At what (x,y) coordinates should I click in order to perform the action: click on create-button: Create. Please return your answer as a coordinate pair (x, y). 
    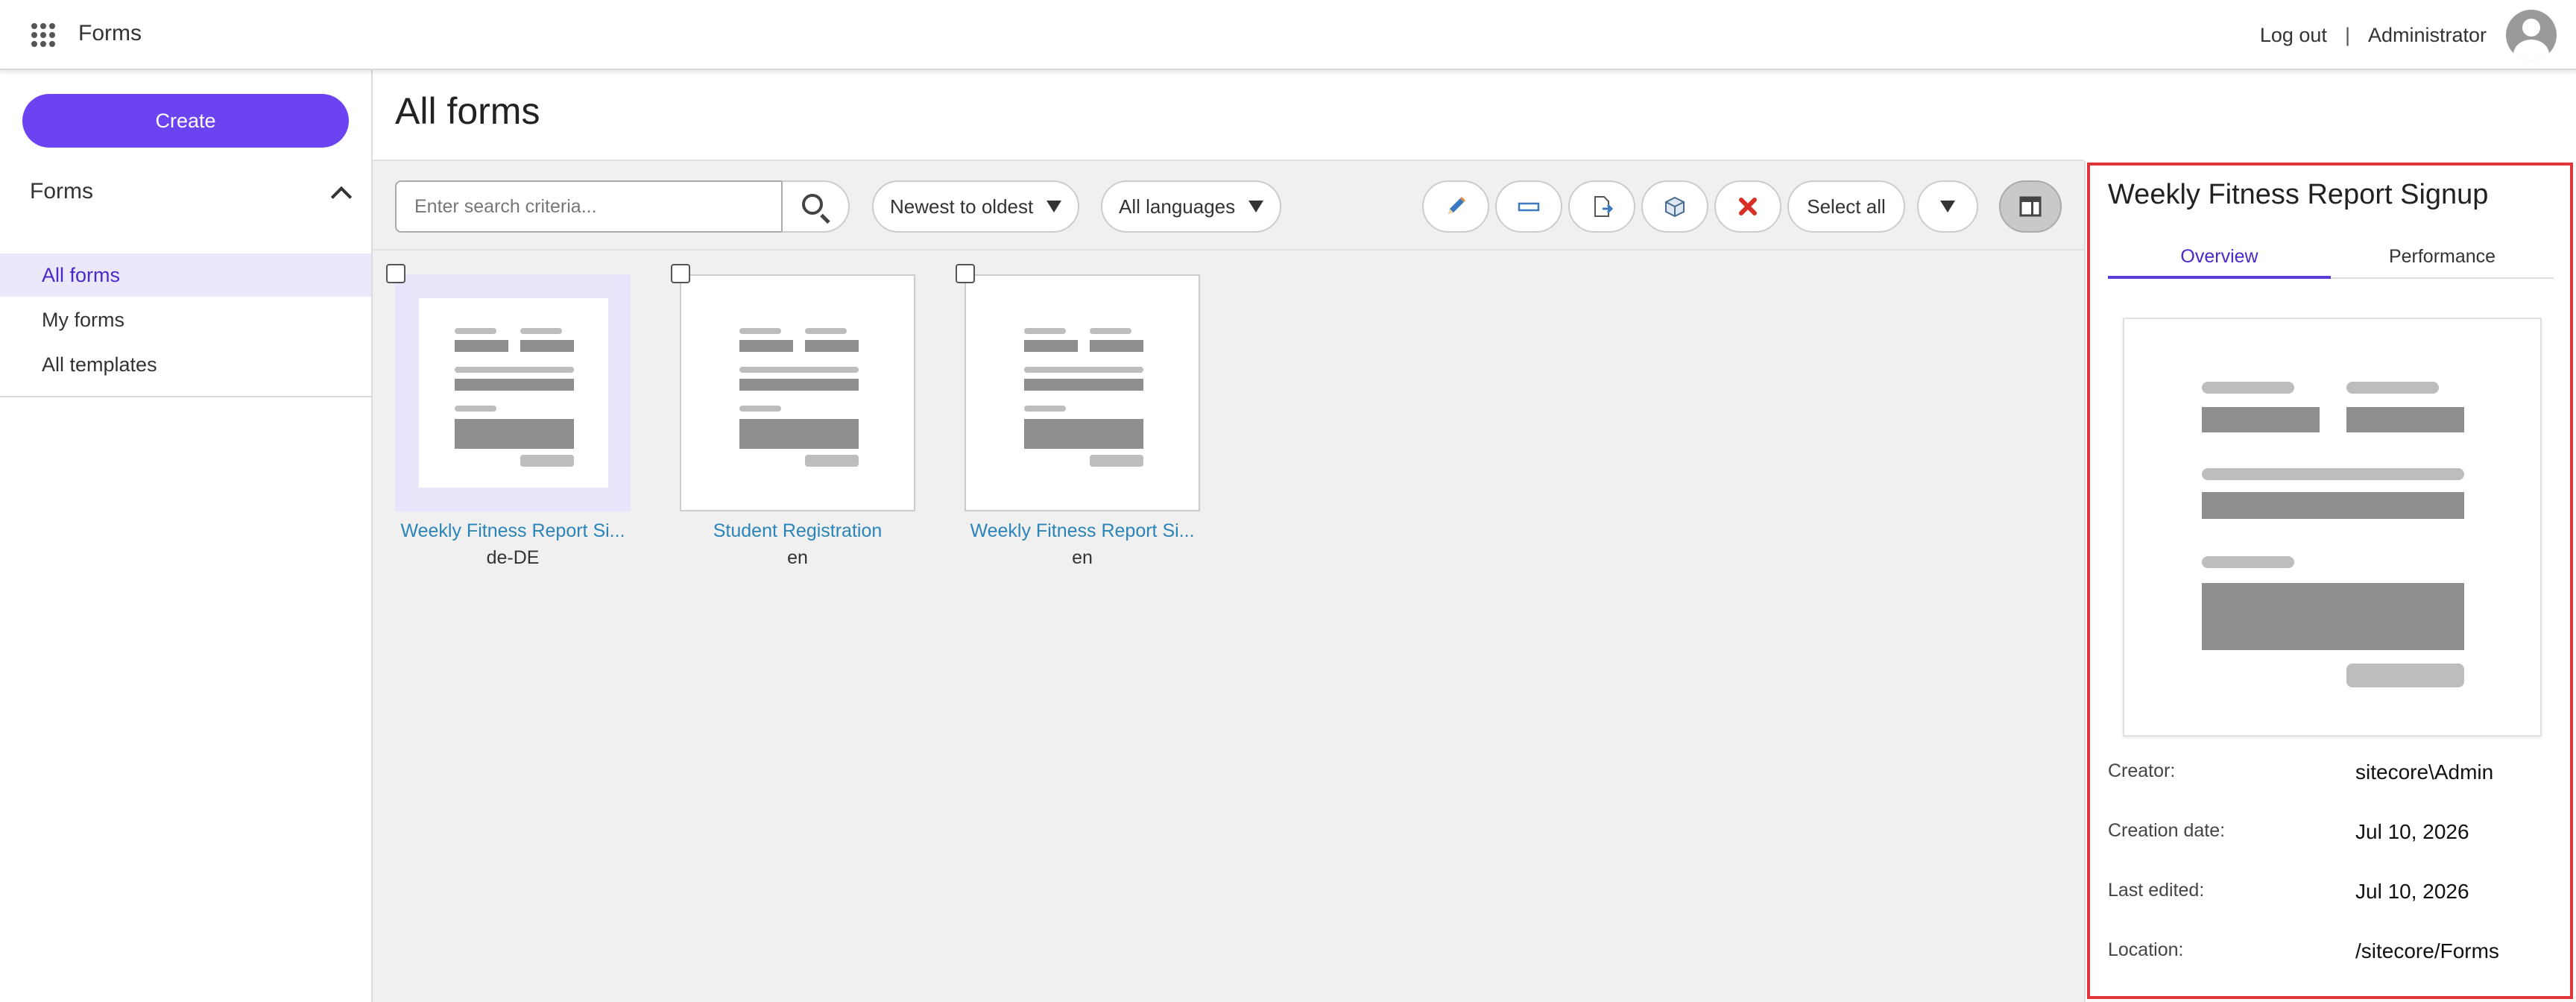
    Looking at the image, I should click on (185, 121).